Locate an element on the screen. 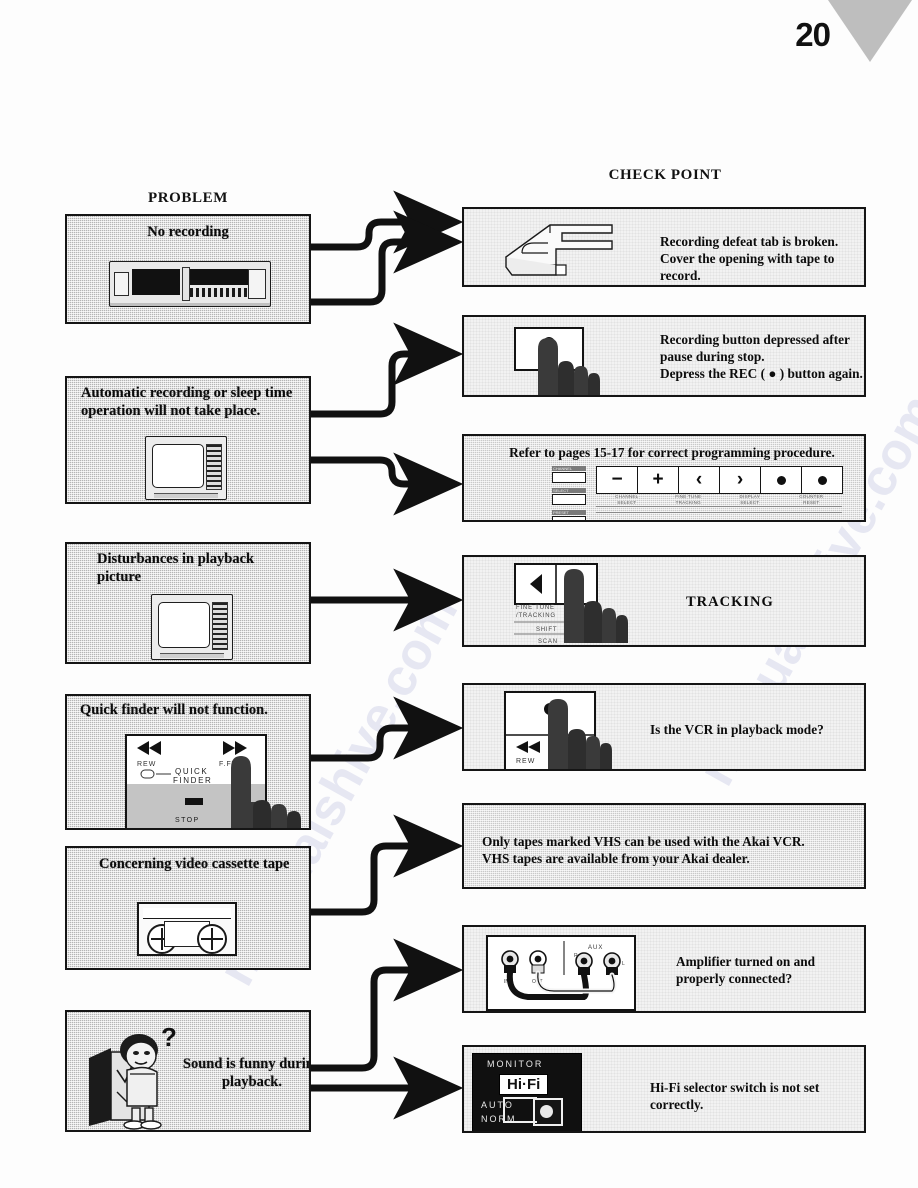 The height and width of the screenshot is (1188, 918). preset-buttons-group: CHANNEL SELECT PRESET is located at coordinates (569, 493).